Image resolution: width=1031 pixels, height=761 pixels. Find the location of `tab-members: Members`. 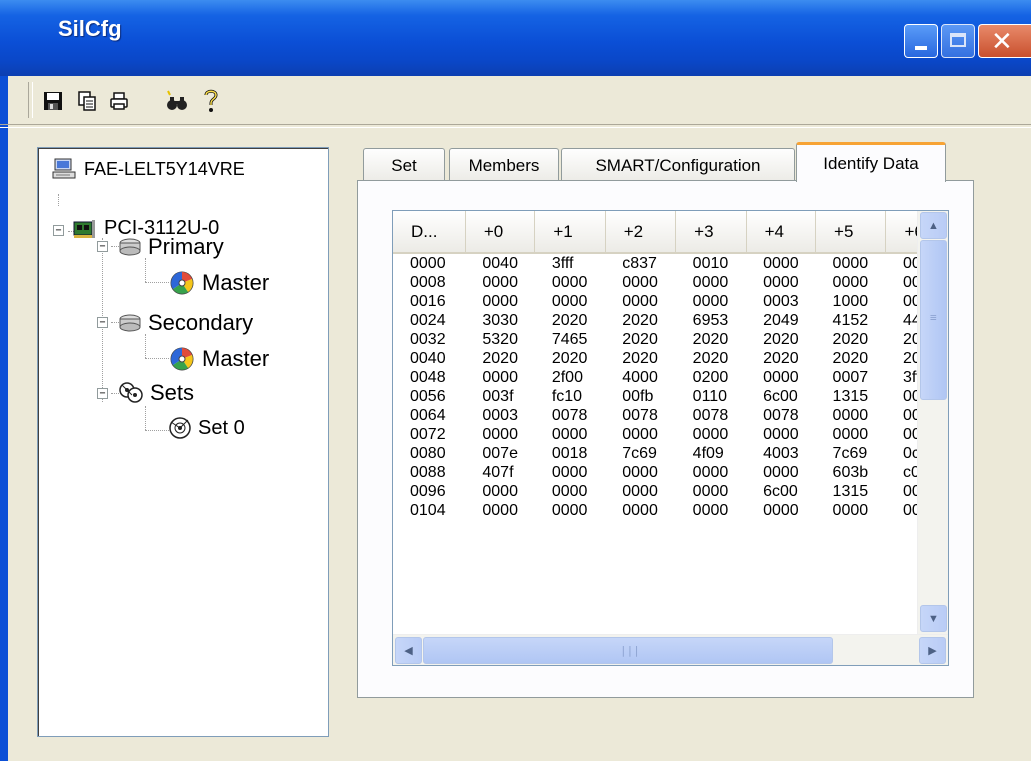

tab-members: Members is located at coordinates (504, 165).